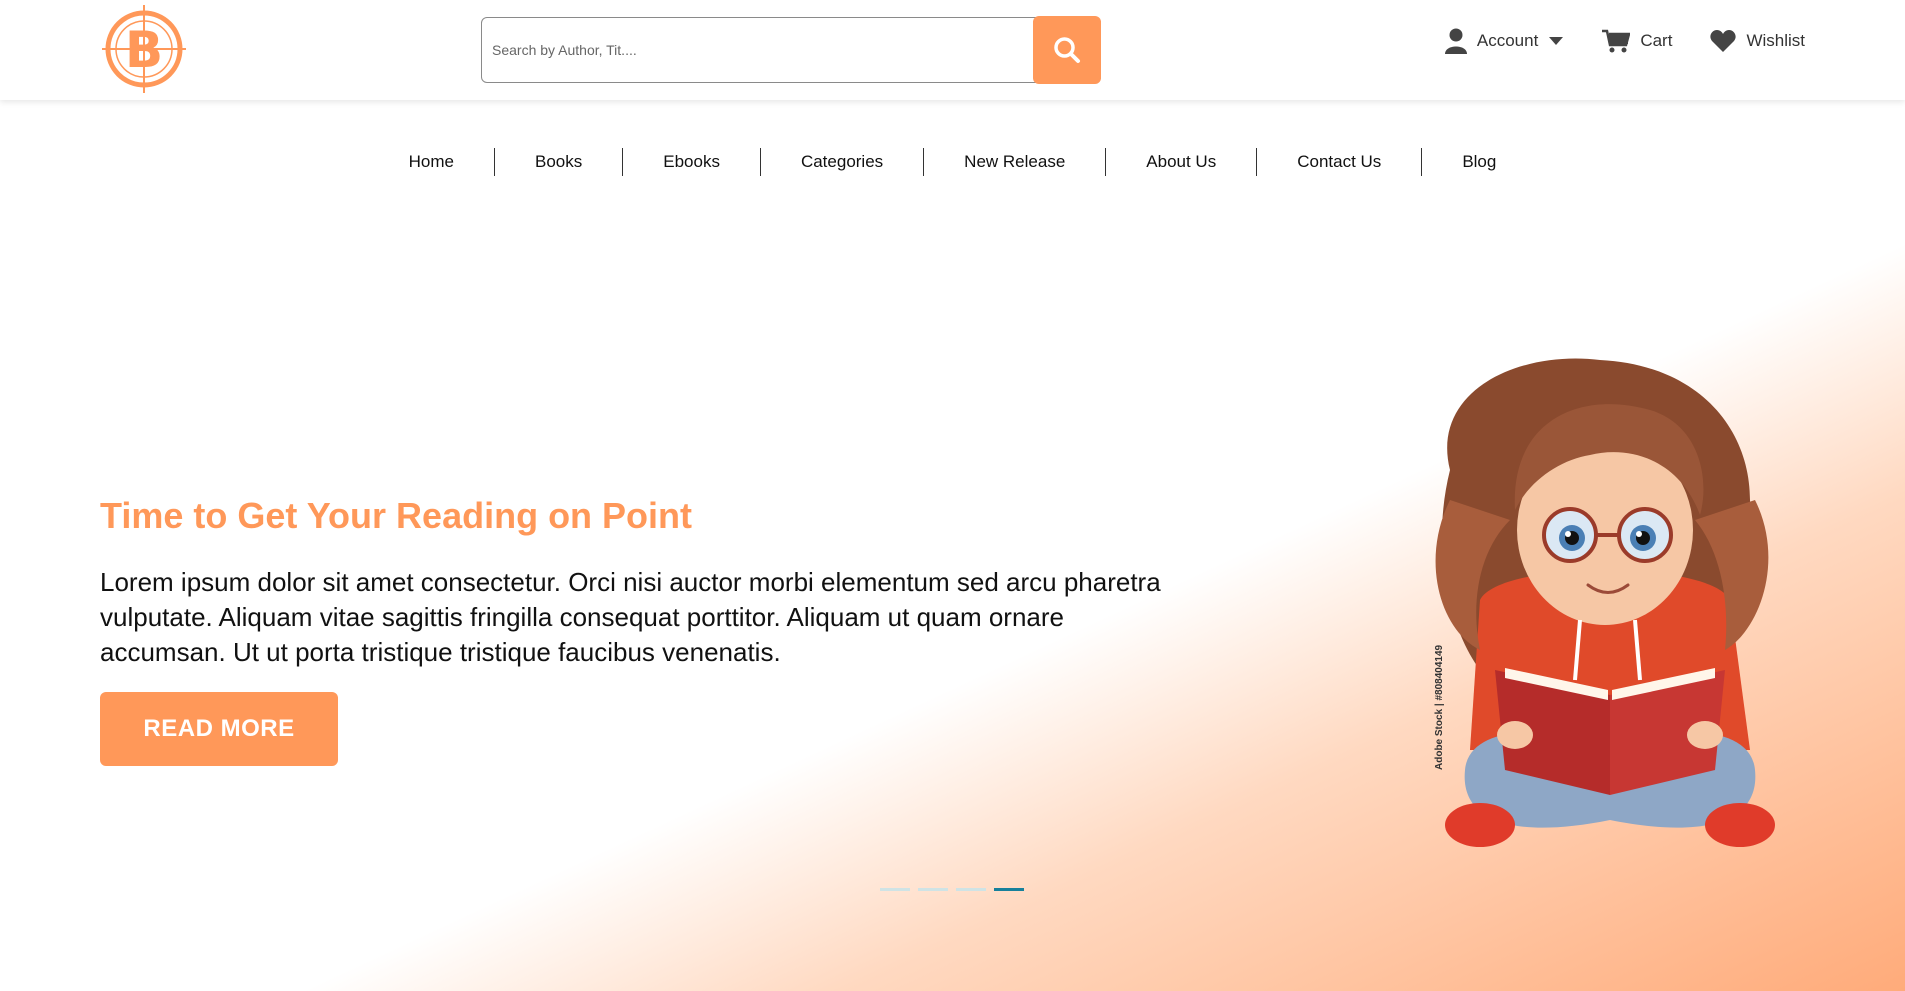  What do you see at coordinates (1479, 162) in the screenshot?
I see `nav-item-blog: Blog` at bounding box center [1479, 162].